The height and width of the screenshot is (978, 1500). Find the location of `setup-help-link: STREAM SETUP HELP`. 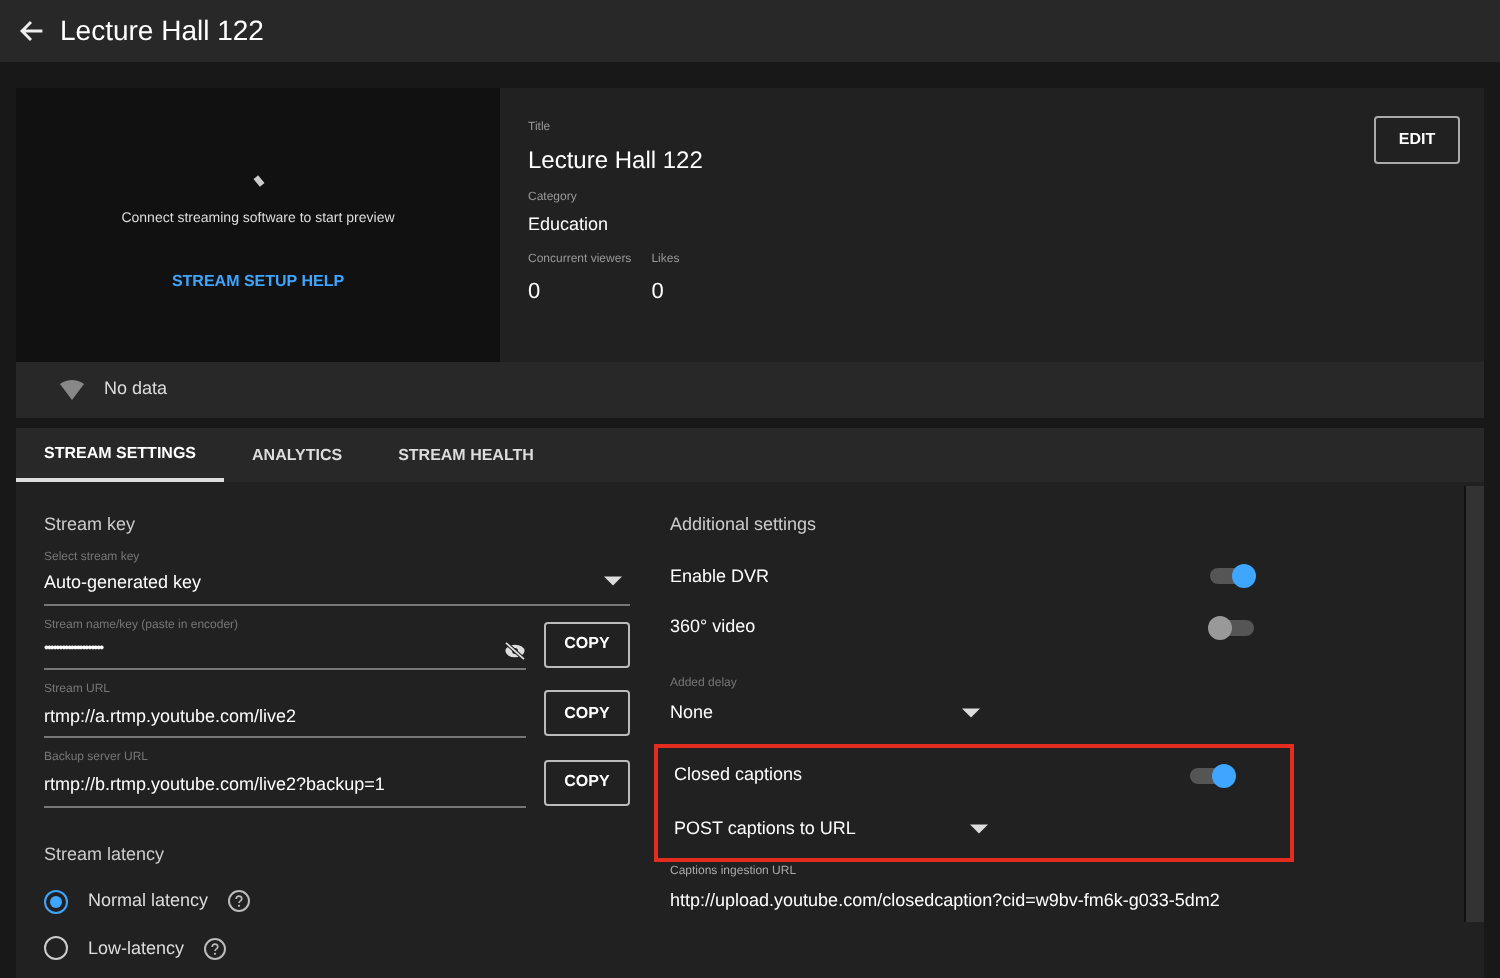

setup-help-link: STREAM SETUP HELP is located at coordinates (258, 281).